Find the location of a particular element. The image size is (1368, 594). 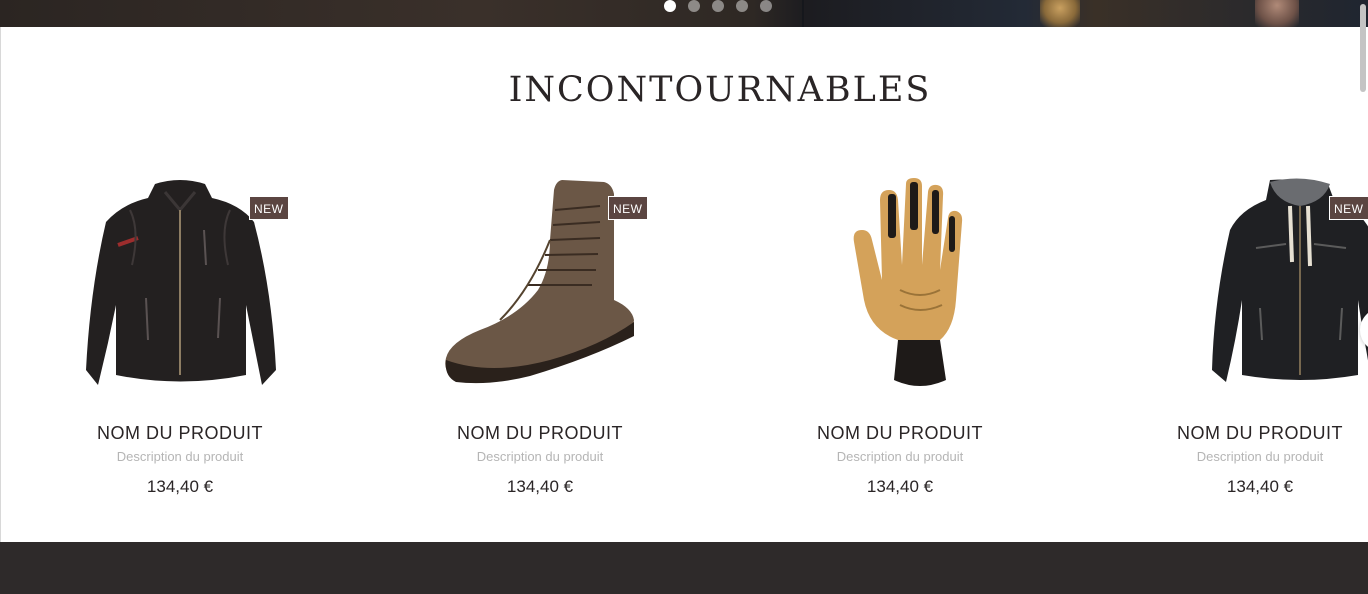

section-title: INCONTOURNABLES is located at coordinates (720, 90).